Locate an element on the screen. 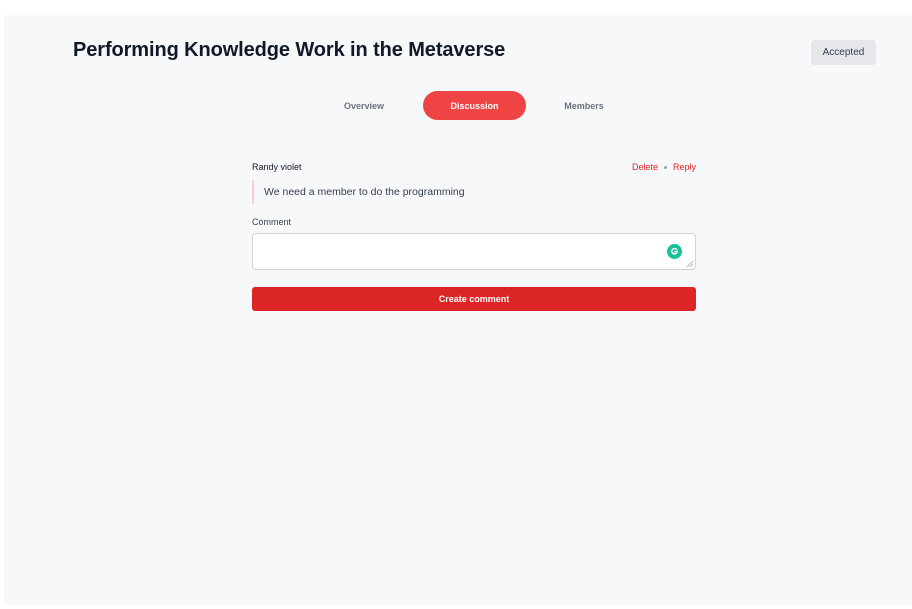 The height and width of the screenshot is (609, 912). separator-dot is located at coordinates (665, 167).